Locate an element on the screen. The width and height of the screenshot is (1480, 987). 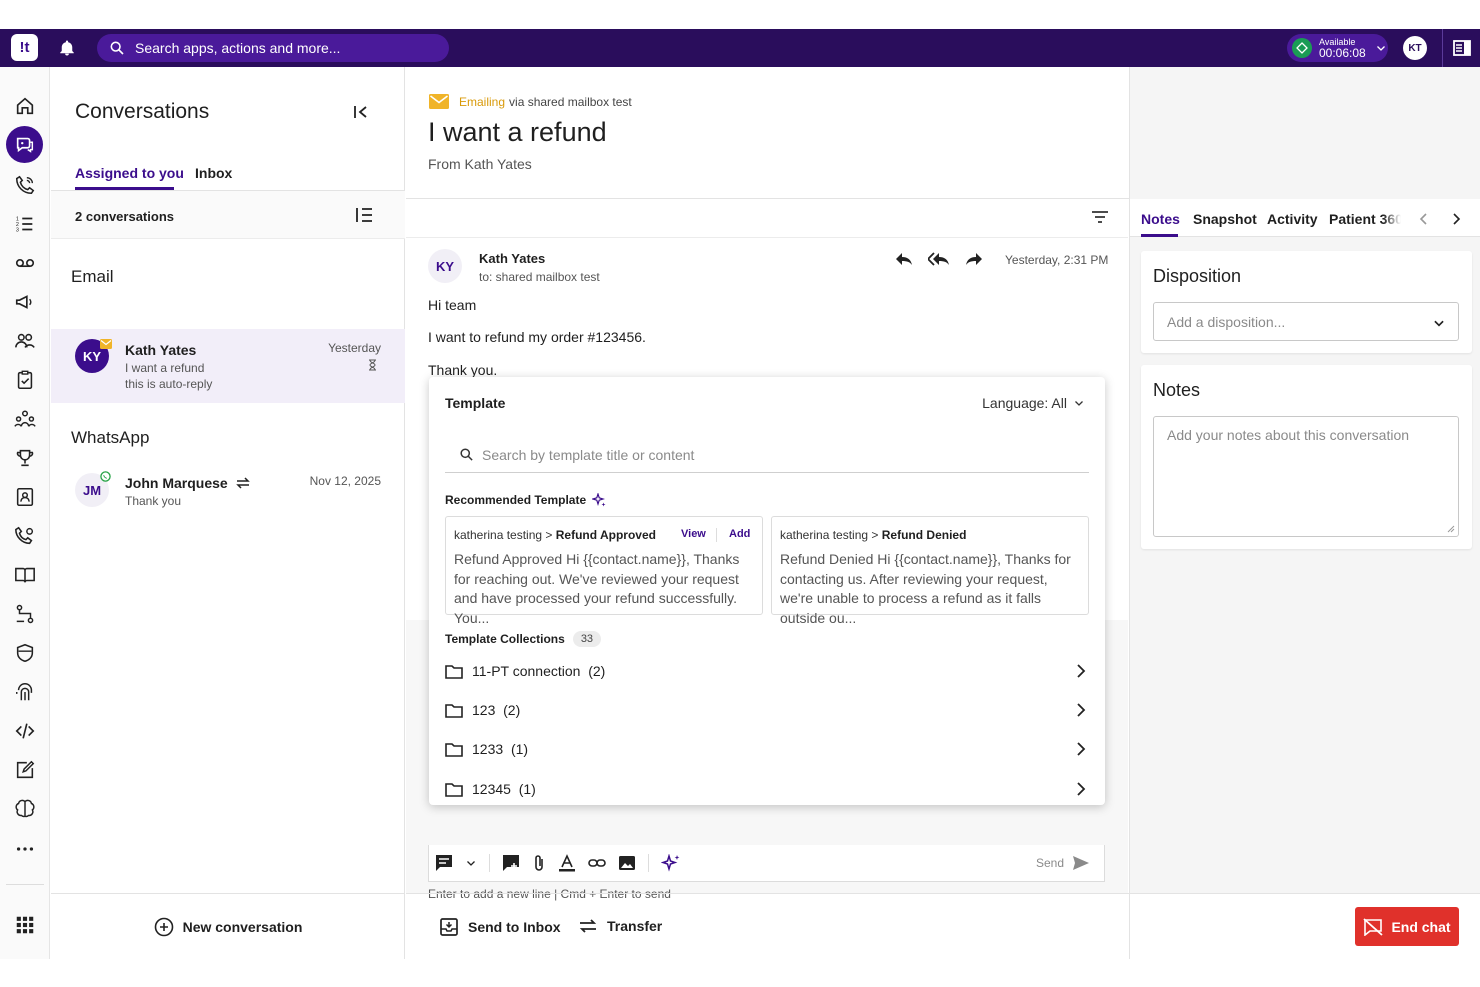
tab-inbox: Inbox is located at coordinates (213, 173).